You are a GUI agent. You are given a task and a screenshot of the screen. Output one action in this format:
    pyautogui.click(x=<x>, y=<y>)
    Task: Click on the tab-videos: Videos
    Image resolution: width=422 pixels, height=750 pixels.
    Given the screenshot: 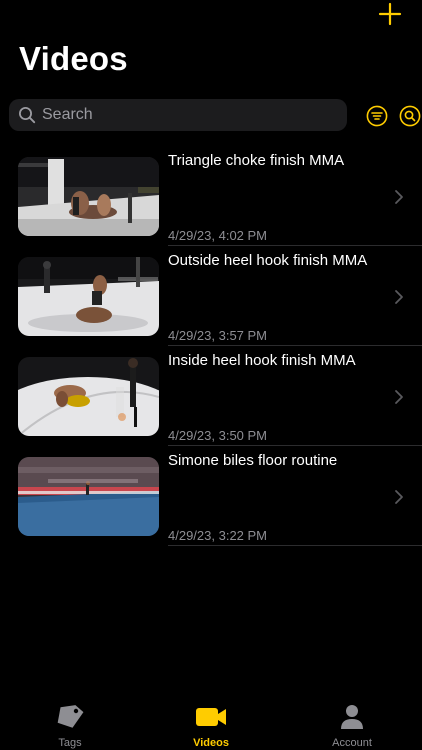 What is the action you would take?
    pyautogui.click(x=211, y=722)
    